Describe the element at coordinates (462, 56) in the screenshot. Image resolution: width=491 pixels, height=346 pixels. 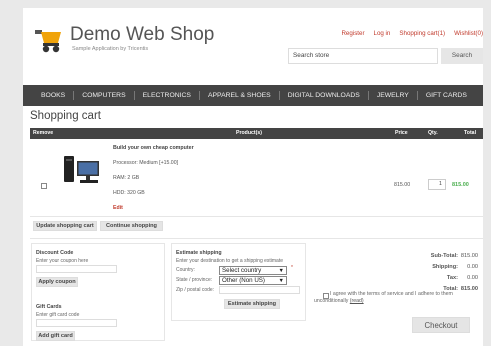
I see `search-button: Search` at that location.